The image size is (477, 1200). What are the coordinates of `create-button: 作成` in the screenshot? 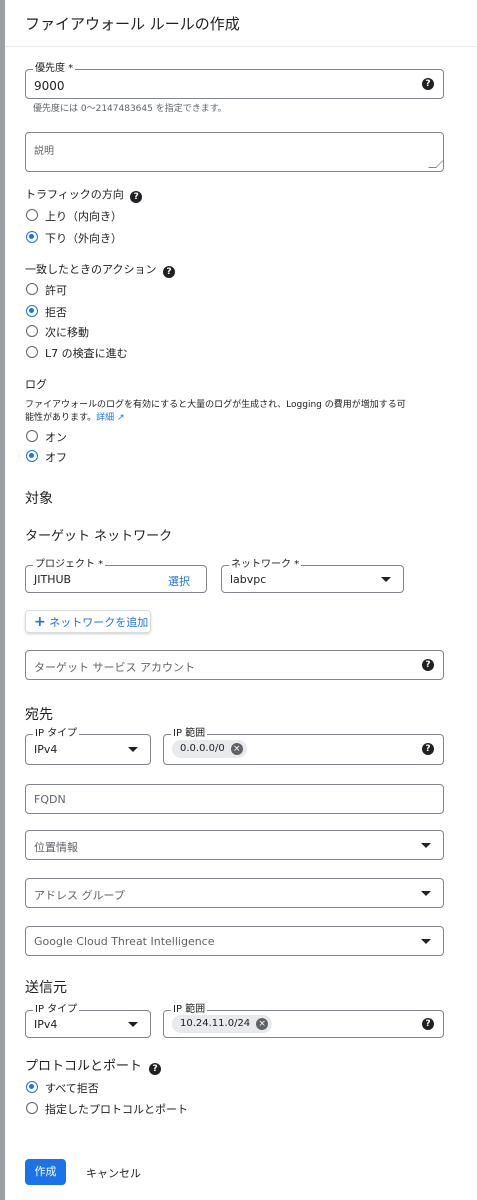 It's located at (45, 1172).